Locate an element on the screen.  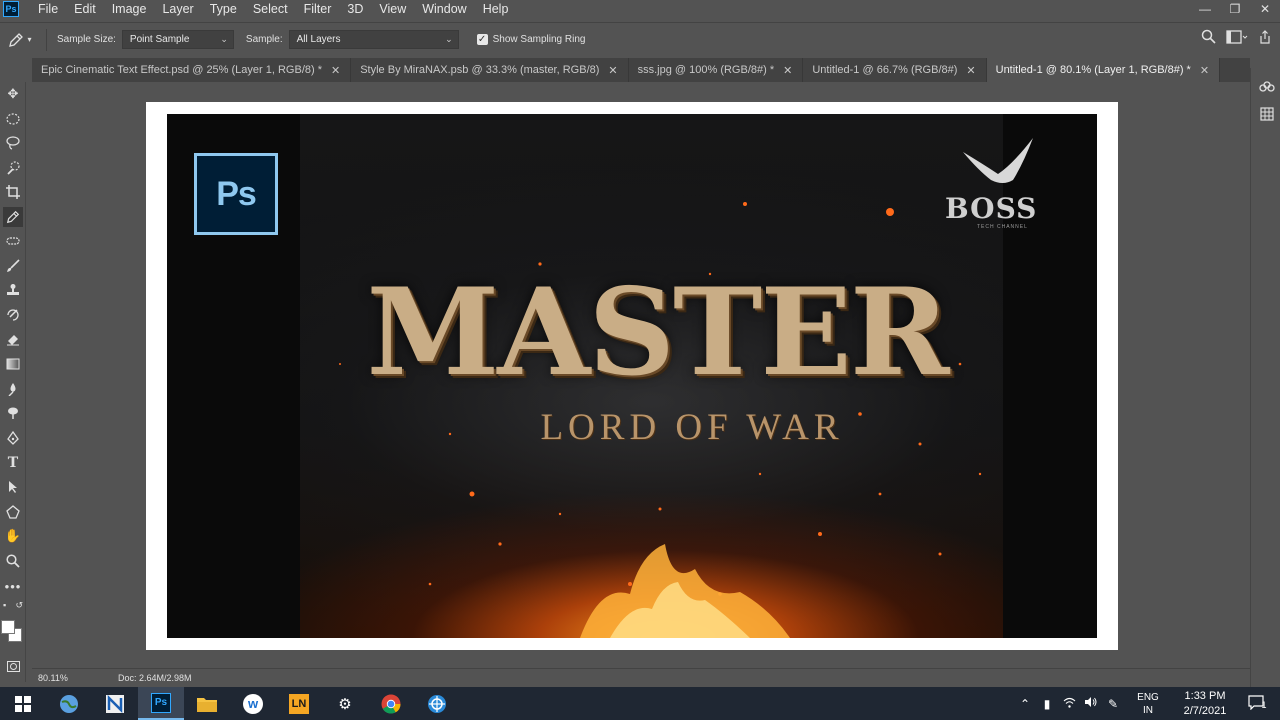
chevron-up-icon: ⌃ is located at coordinates (1025, 704).